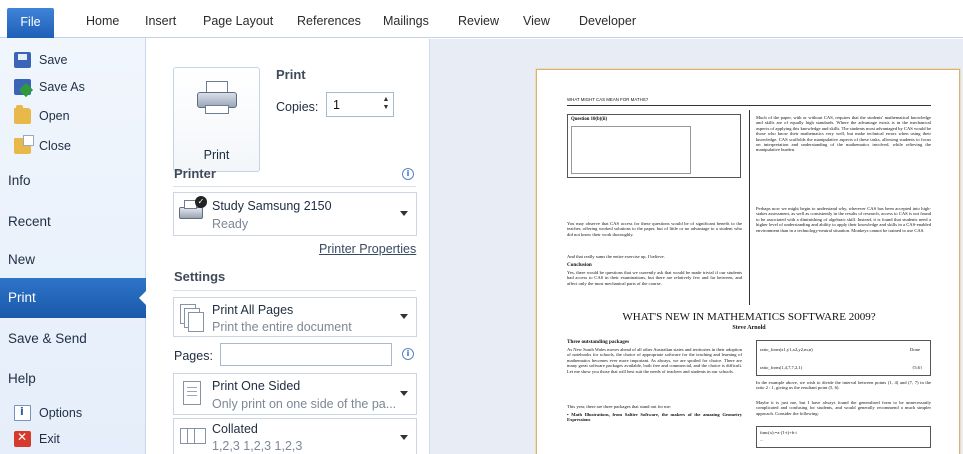 This screenshot has height=454, width=963. I want to click on open-command: Open, so click(42, 116).